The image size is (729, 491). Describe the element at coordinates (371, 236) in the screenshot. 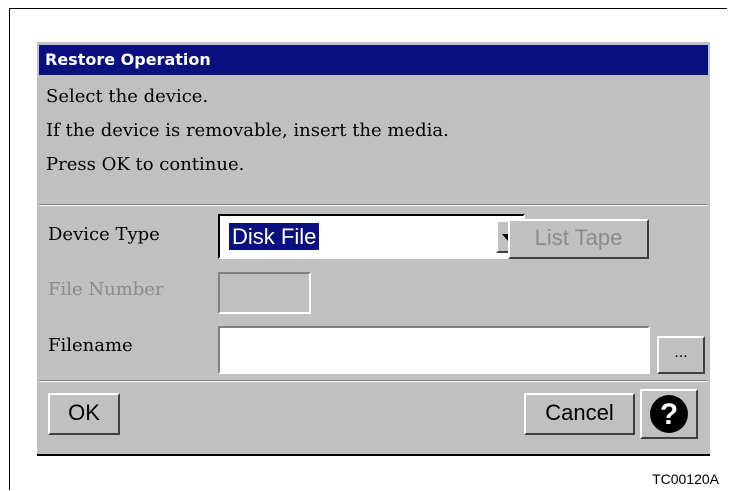

I see `device-type-select: Disk File` at that location.